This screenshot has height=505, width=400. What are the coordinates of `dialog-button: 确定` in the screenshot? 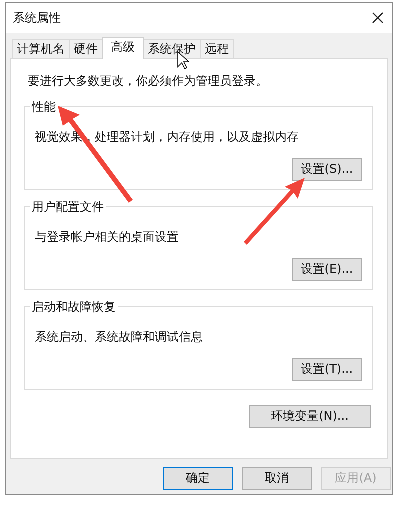 It's located at (198, 478).